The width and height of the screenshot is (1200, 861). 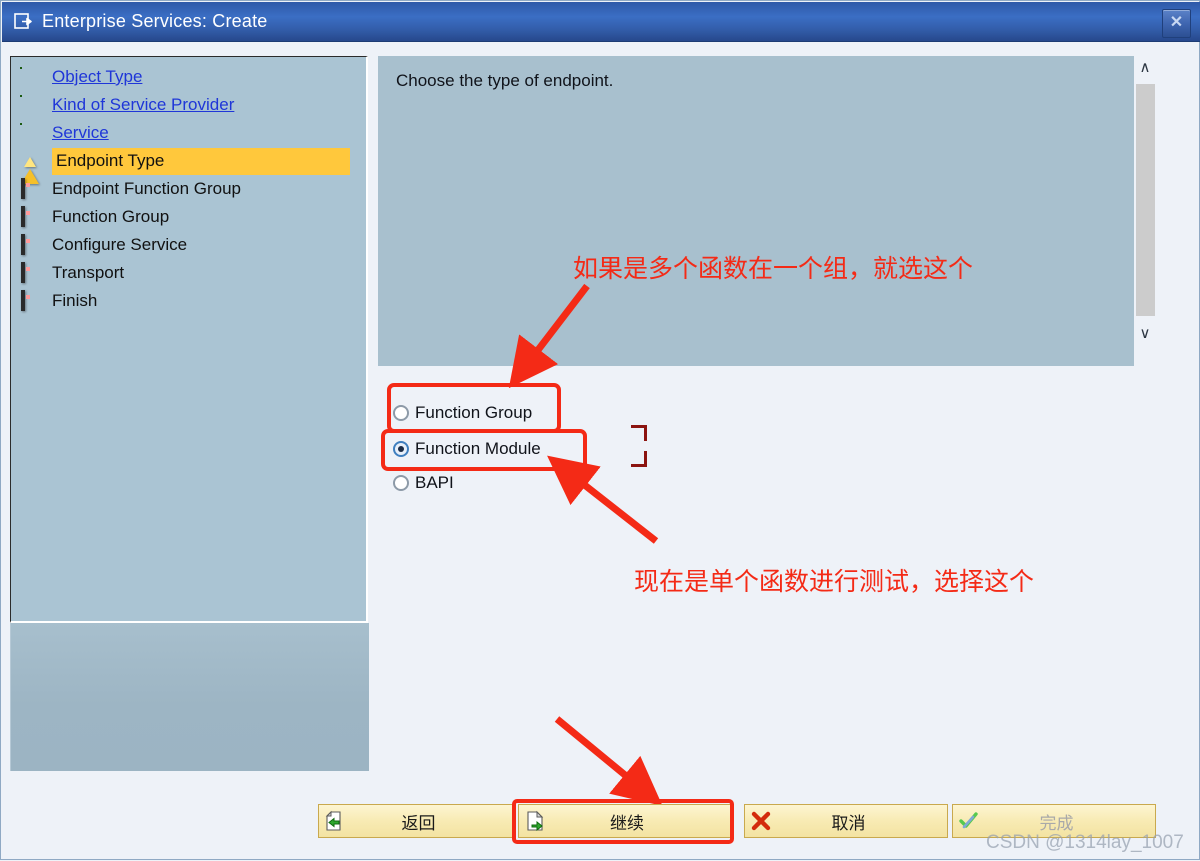 I want to click on sidebar-item-transport: Transport, so click(x=188, y=273).